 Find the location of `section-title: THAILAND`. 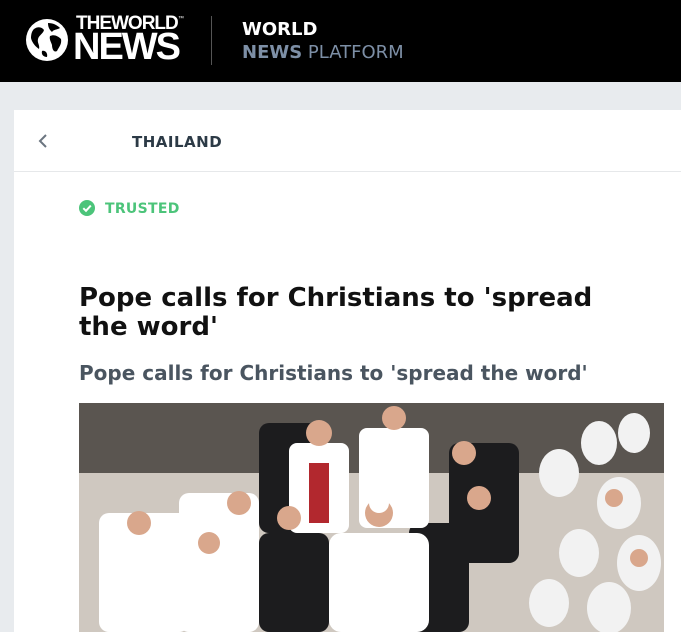

section-title: THAILAND is located at coordinates (177, 142).